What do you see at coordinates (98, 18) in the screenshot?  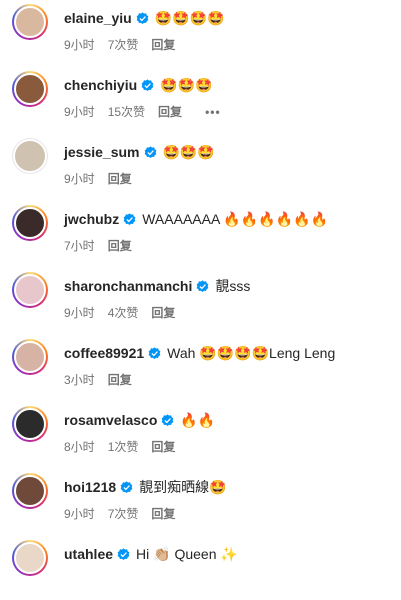 I see `username: elaine_yiu` at bounding box center [98, 18].